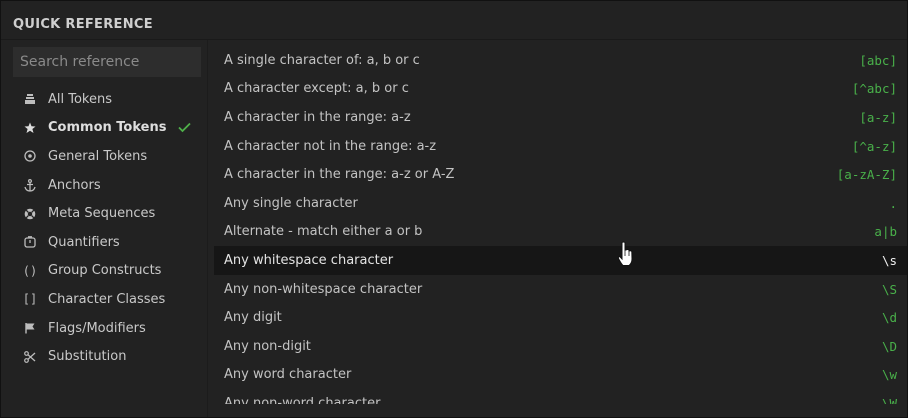  Describe the element at coordinates (317, 117) in the screenshot. I see `token-description: A character in the range: a-z` at that location.